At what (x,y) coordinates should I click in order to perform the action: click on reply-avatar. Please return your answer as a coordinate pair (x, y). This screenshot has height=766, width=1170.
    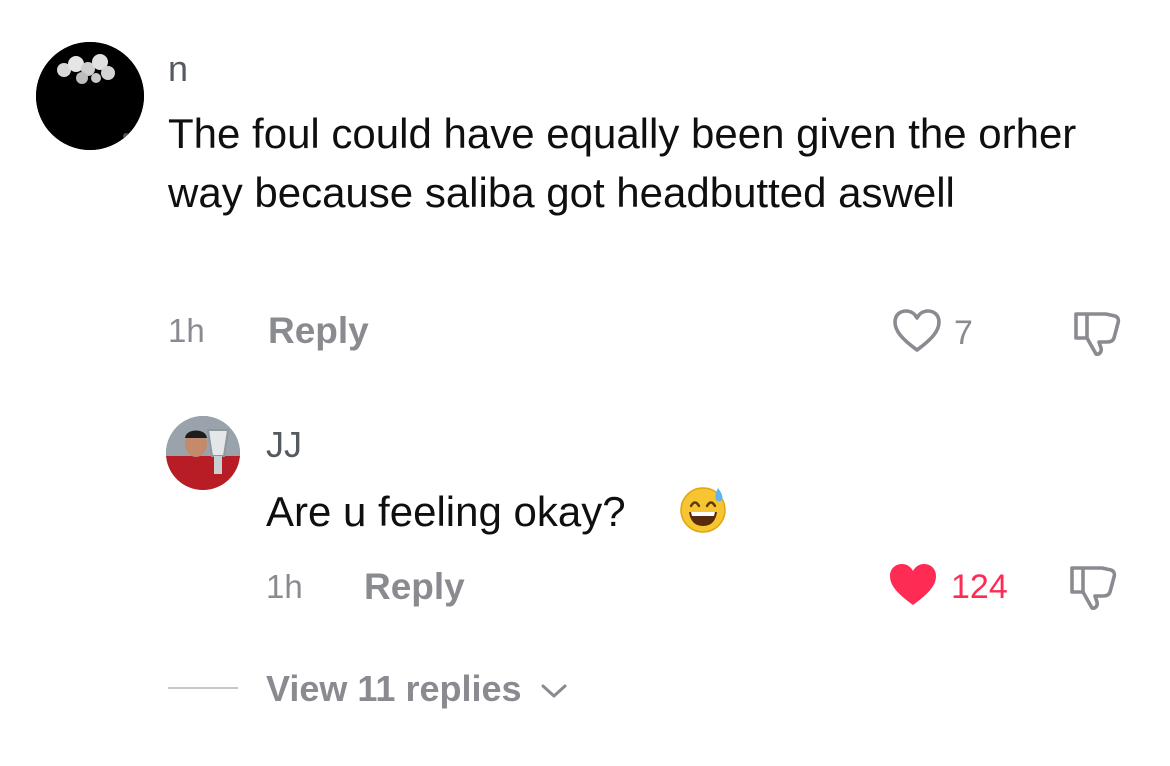
    Looking at the image, I should click on (203, 453).